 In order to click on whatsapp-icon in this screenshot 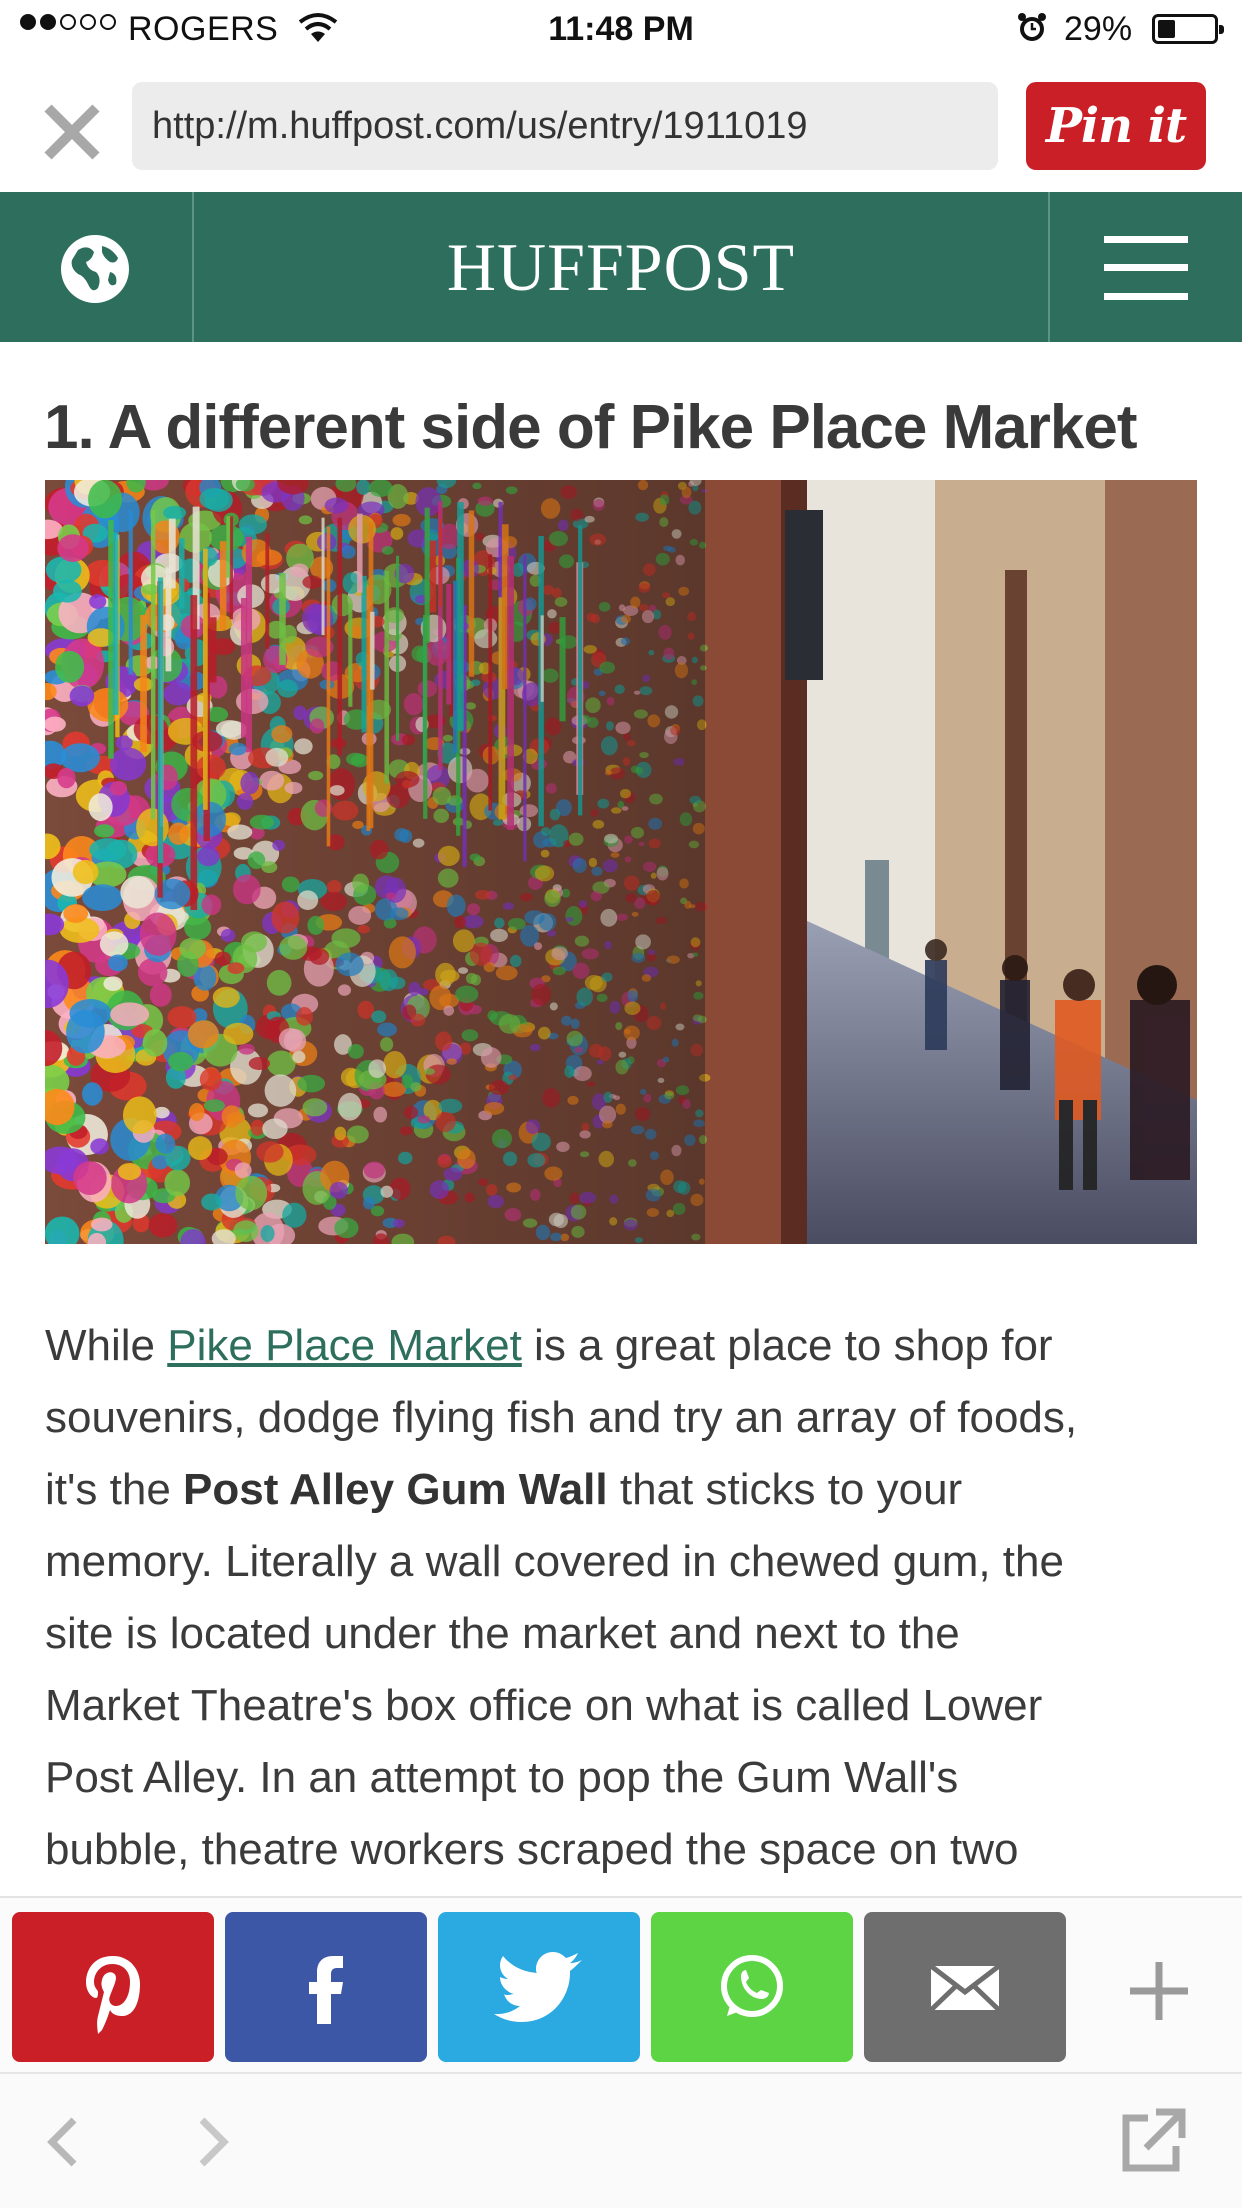, I will do `click(752, 1986)`.